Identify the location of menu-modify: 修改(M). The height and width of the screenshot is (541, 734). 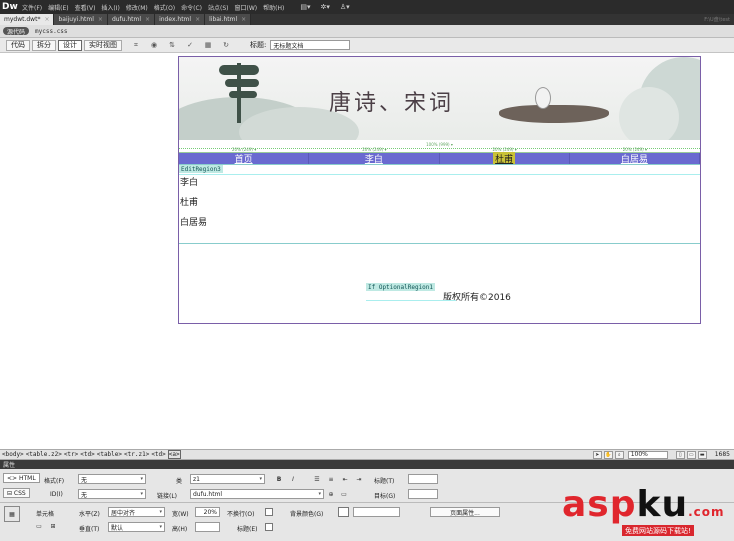
(137, 7).